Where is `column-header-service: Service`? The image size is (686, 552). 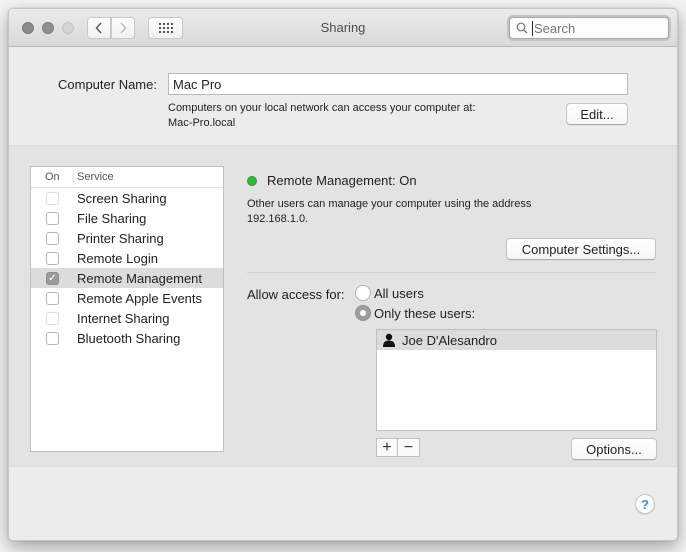 column-header-service: Service is located at coordinates (94, 177).